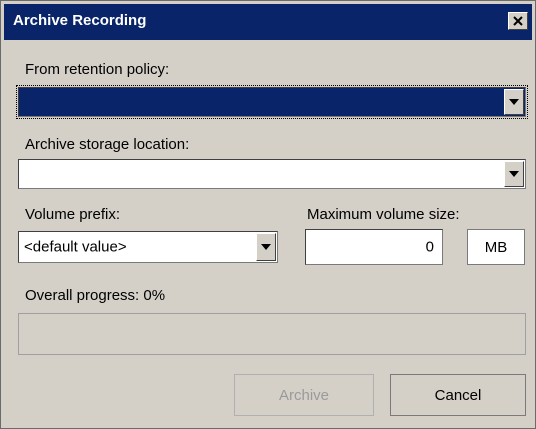  I want to click on storage-location-dropdown-button, so click(514, 174).